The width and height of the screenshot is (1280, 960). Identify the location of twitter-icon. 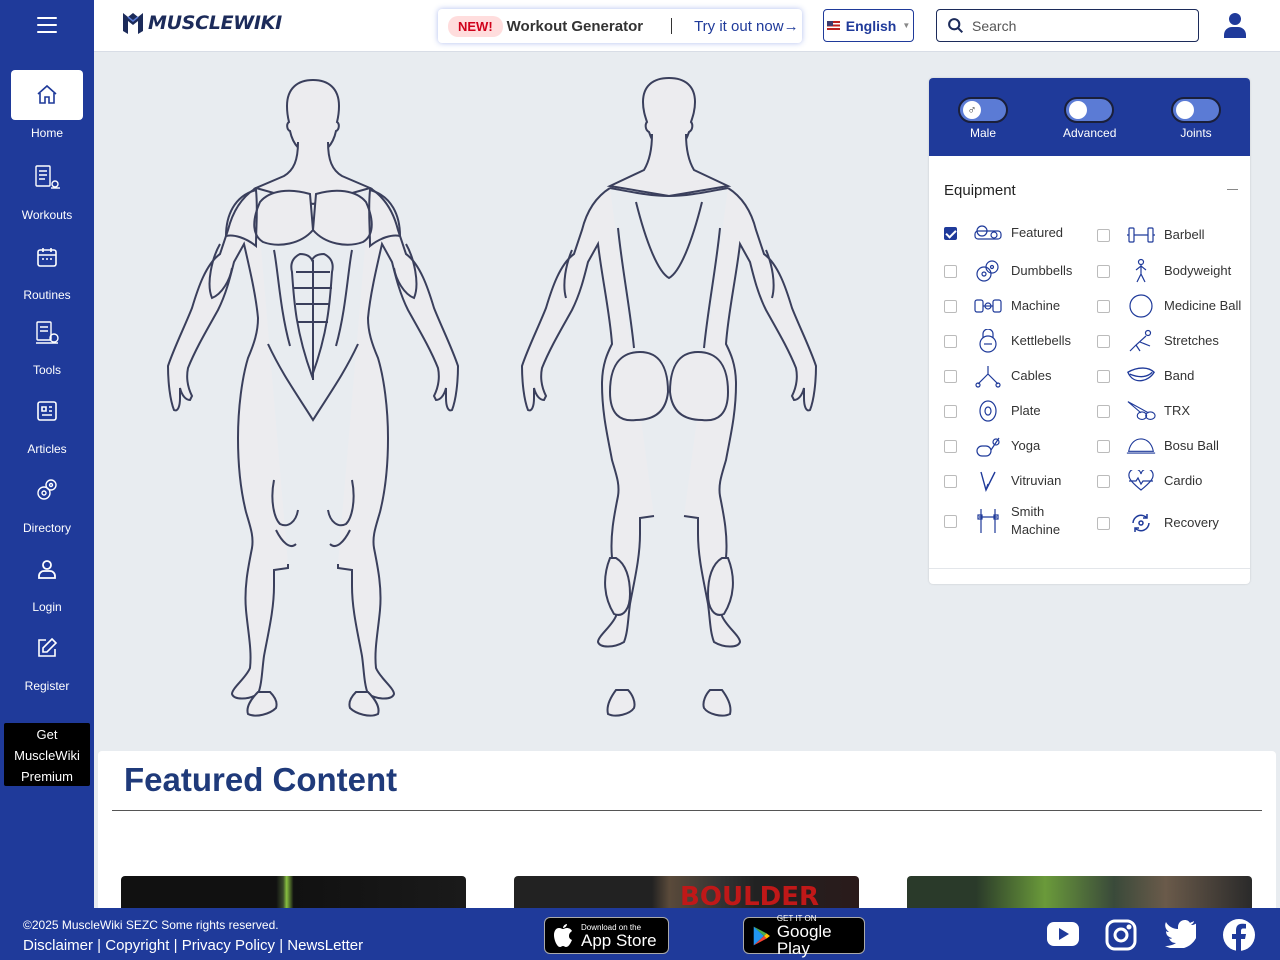
(1183, 936).